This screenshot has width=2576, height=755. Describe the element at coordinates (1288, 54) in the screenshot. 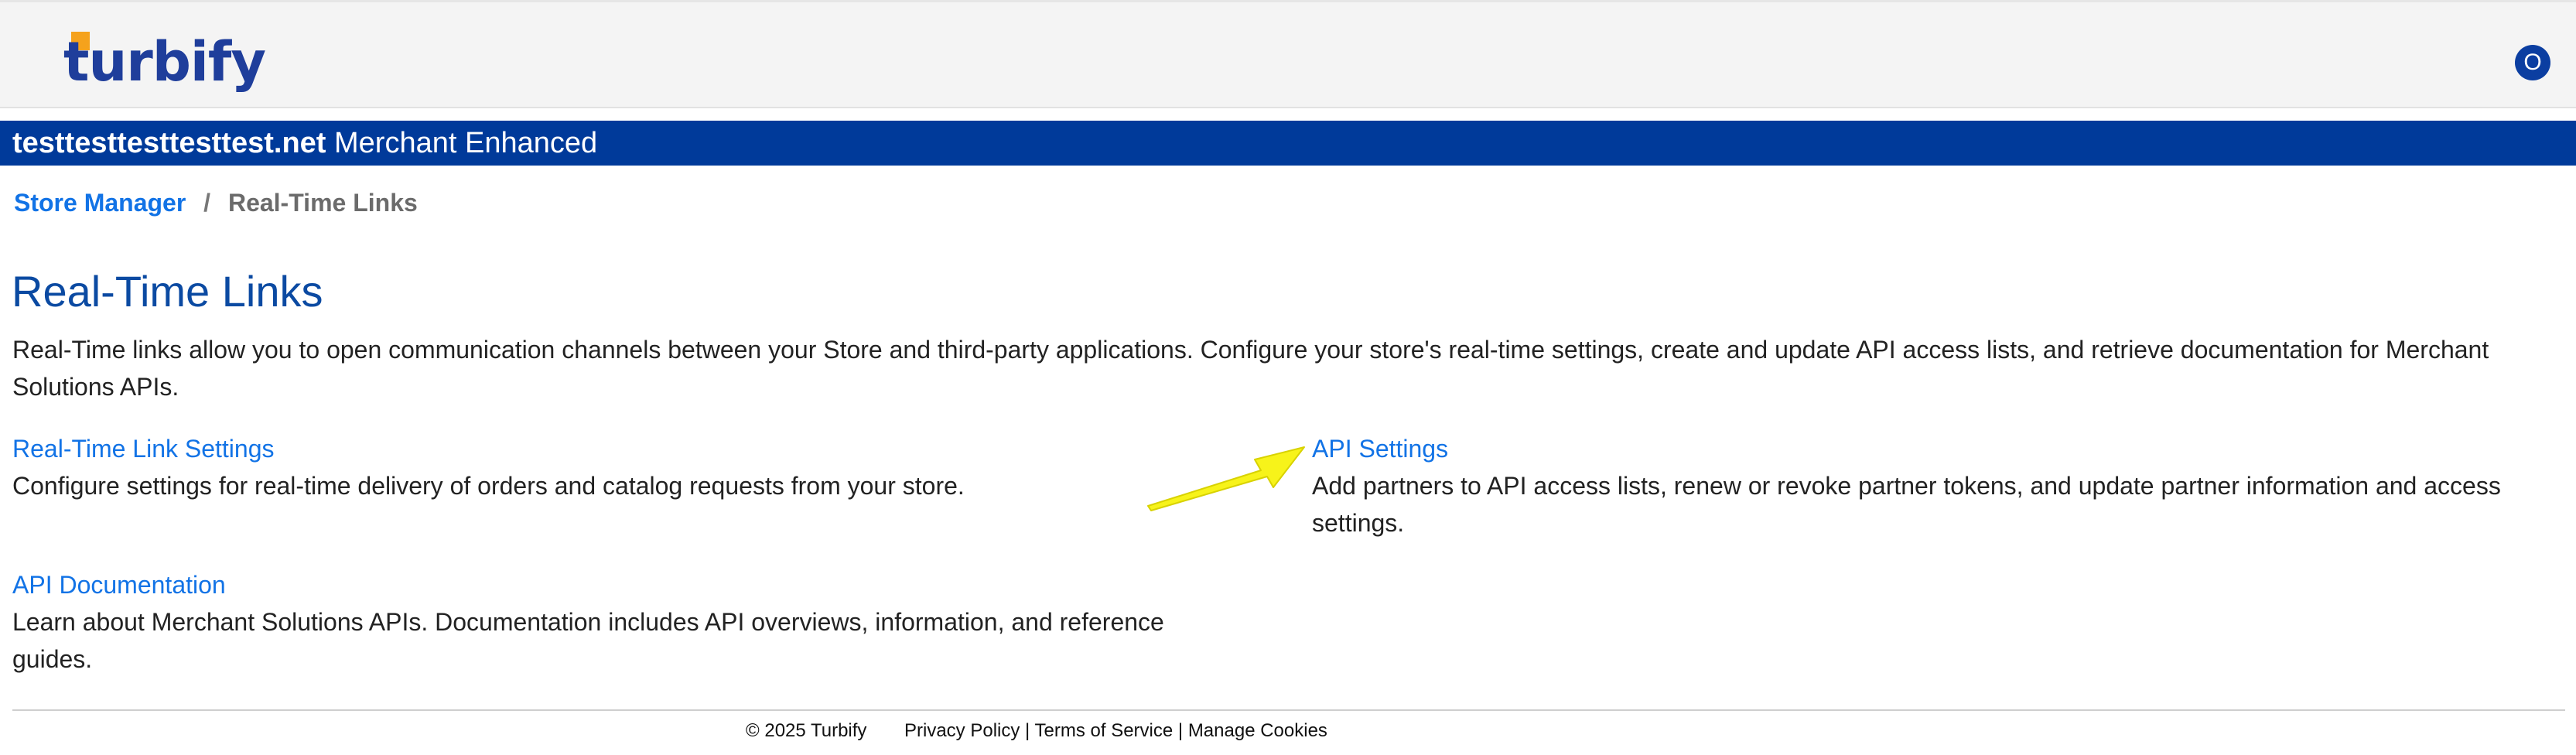

I see `top-header: turbify O` at that location.